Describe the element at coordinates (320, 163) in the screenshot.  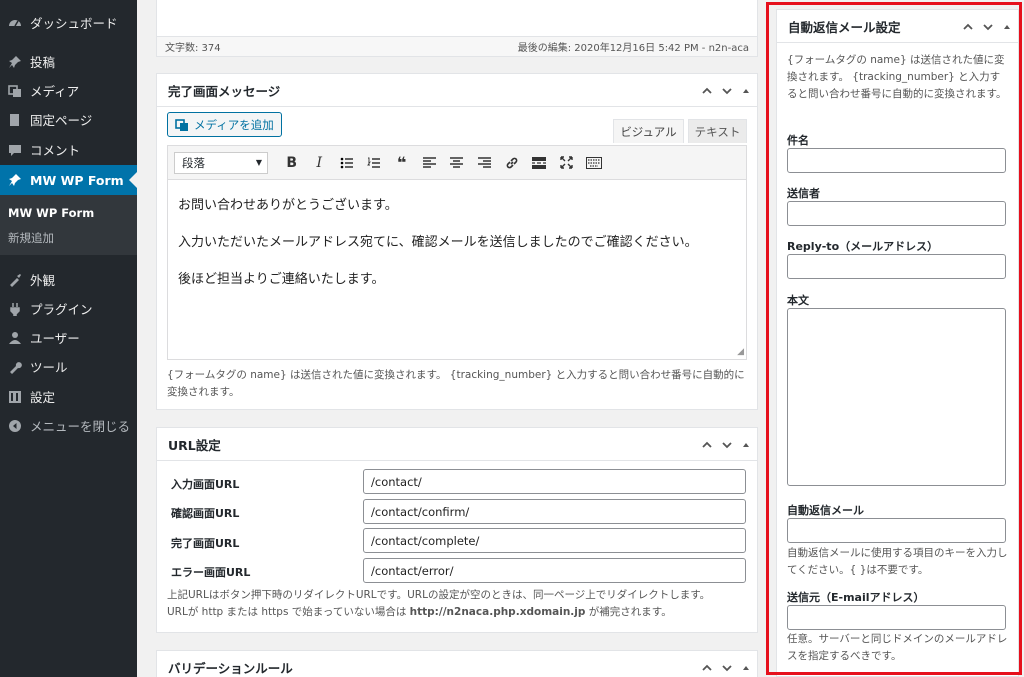
I see `italic-icon: I` at that location.